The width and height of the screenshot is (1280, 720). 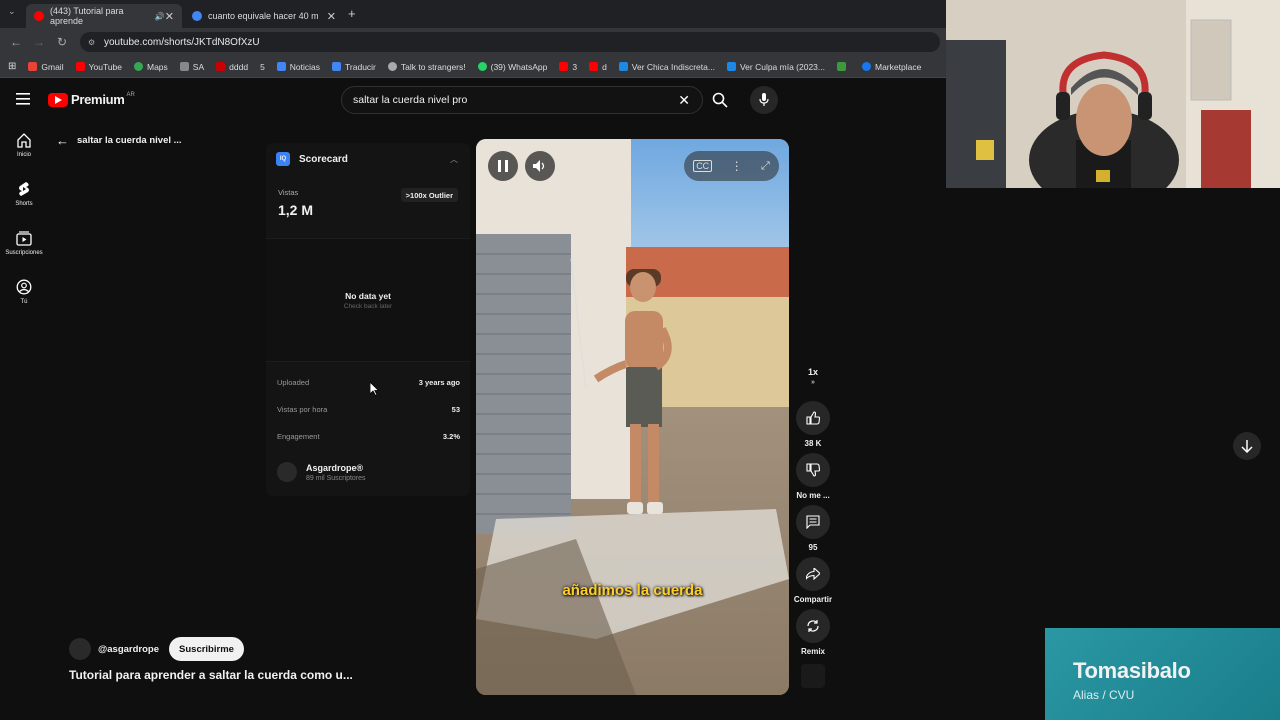 I want to click on bookmark: Marketplace, so click(x=891, y=67).